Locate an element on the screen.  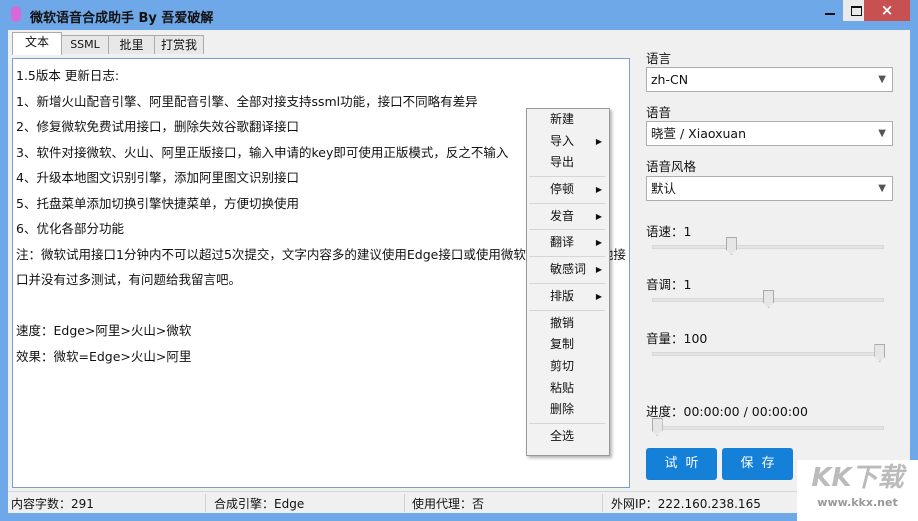
speed-slider is located at coordinates (768, 247).